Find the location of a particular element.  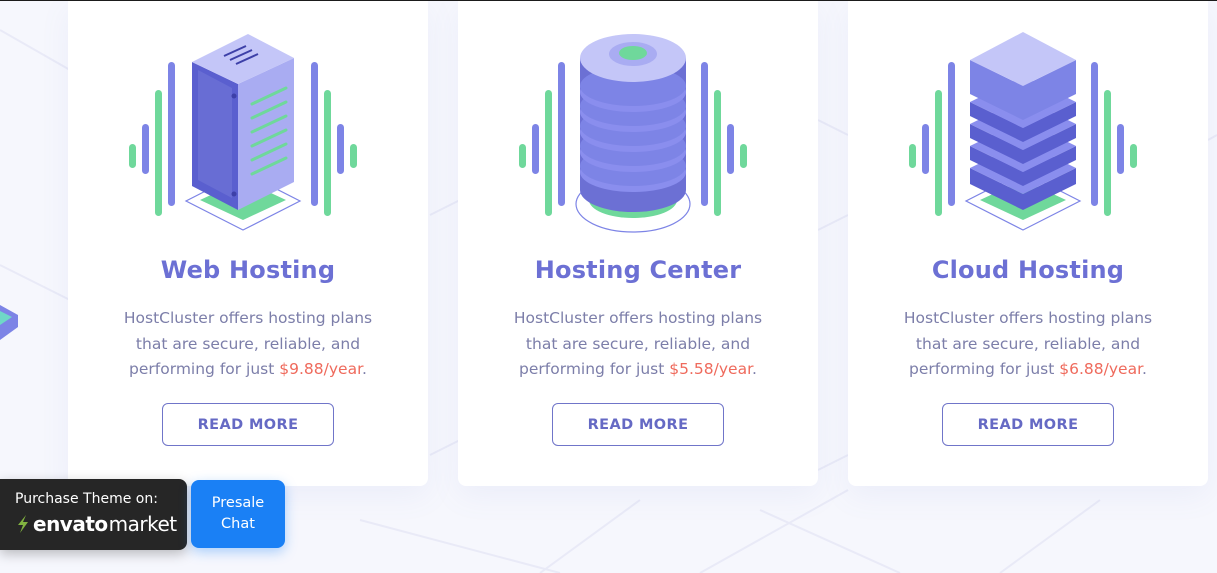

presale-chat-button: Presale Chat is located at coordinates (238, 514).